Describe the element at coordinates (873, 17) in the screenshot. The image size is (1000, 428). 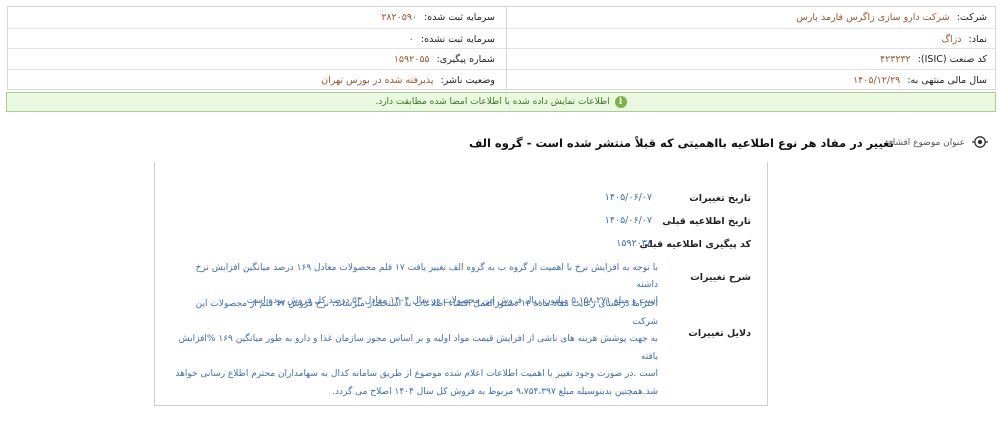
I see `company-value: شرکت دارو سازی زاگرس فارمد پارس` at that location.